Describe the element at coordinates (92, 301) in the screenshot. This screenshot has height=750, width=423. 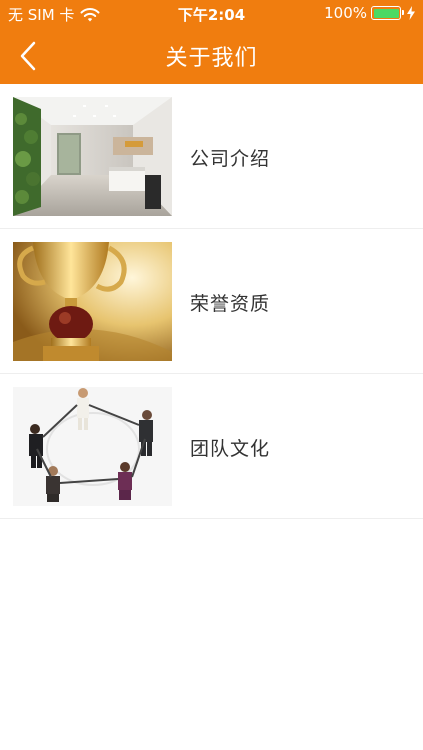
I see `trophy-photo` at that location.